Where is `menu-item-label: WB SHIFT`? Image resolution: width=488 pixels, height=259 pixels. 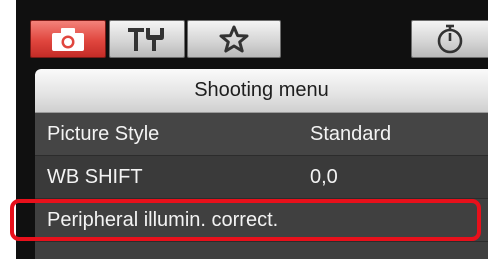
menu-item-label: WB SHIFT is located at coordinates (95, 176).